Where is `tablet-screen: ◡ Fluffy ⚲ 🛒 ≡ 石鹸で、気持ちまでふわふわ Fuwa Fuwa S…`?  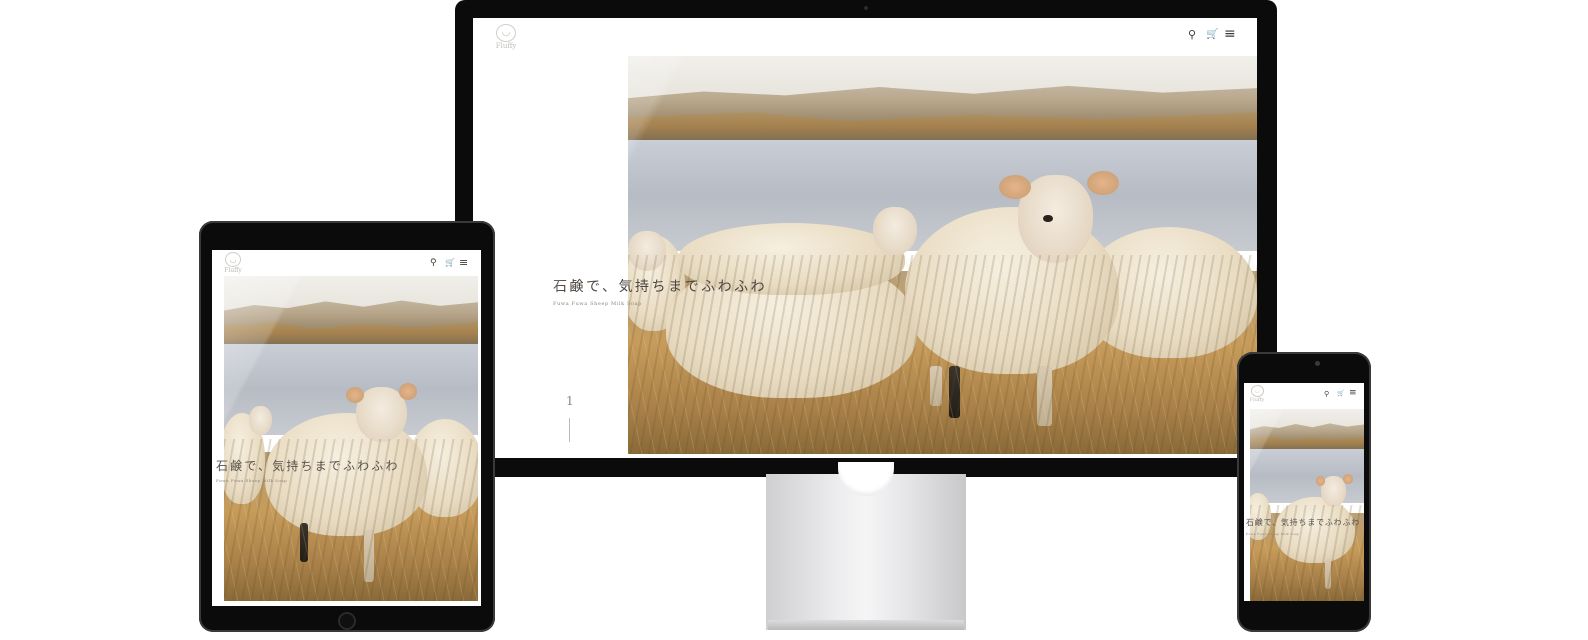 tablet-screen: ◡ Fluffy ⚲ 🛒 ≡ 石鹸で、気持ちまでふわふわ Fuwa Fuwa S… is located at coordinates (346, 428).